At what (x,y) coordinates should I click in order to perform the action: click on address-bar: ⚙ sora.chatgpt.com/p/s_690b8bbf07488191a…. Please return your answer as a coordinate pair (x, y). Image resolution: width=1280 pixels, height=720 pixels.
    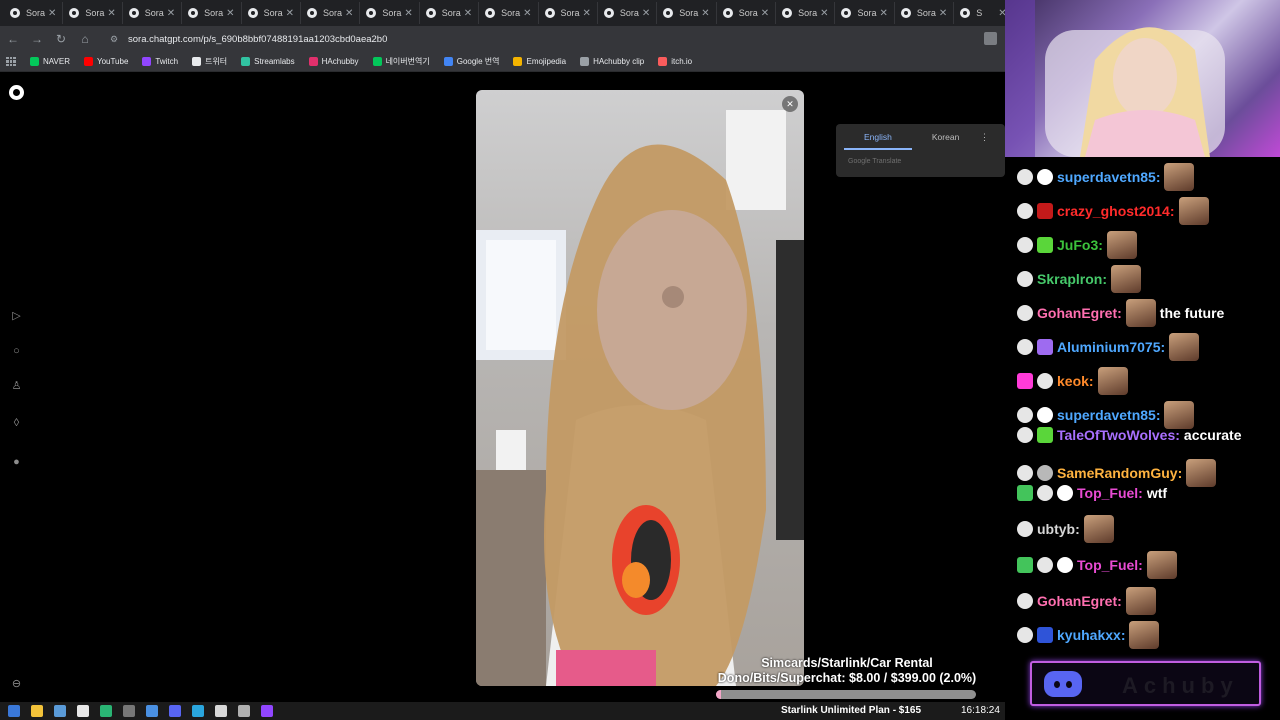
    Looking at the image, I should click on (248, 39).